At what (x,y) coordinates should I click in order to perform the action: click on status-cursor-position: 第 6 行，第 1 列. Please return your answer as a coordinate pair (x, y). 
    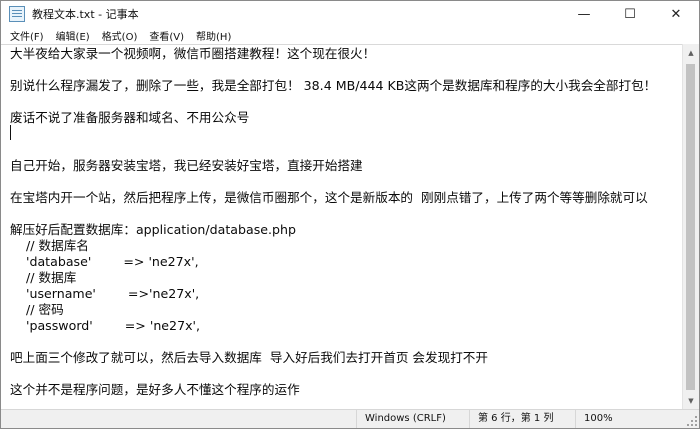
    Looking at the image, I should click on (511, 419).